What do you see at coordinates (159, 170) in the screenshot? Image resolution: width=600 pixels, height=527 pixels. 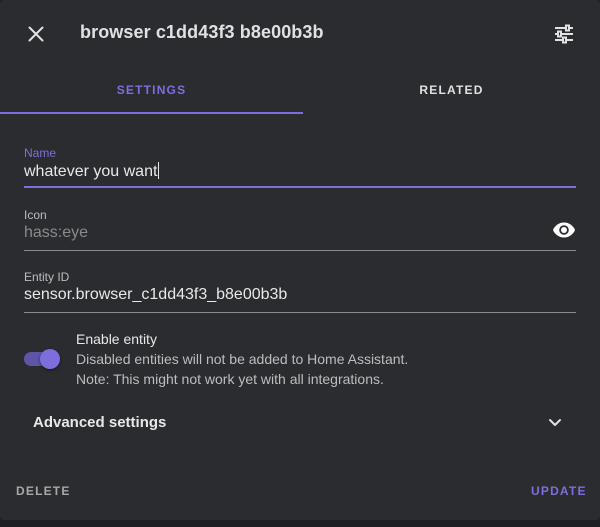 I see `text-caret` at bounding box center [159, 170].